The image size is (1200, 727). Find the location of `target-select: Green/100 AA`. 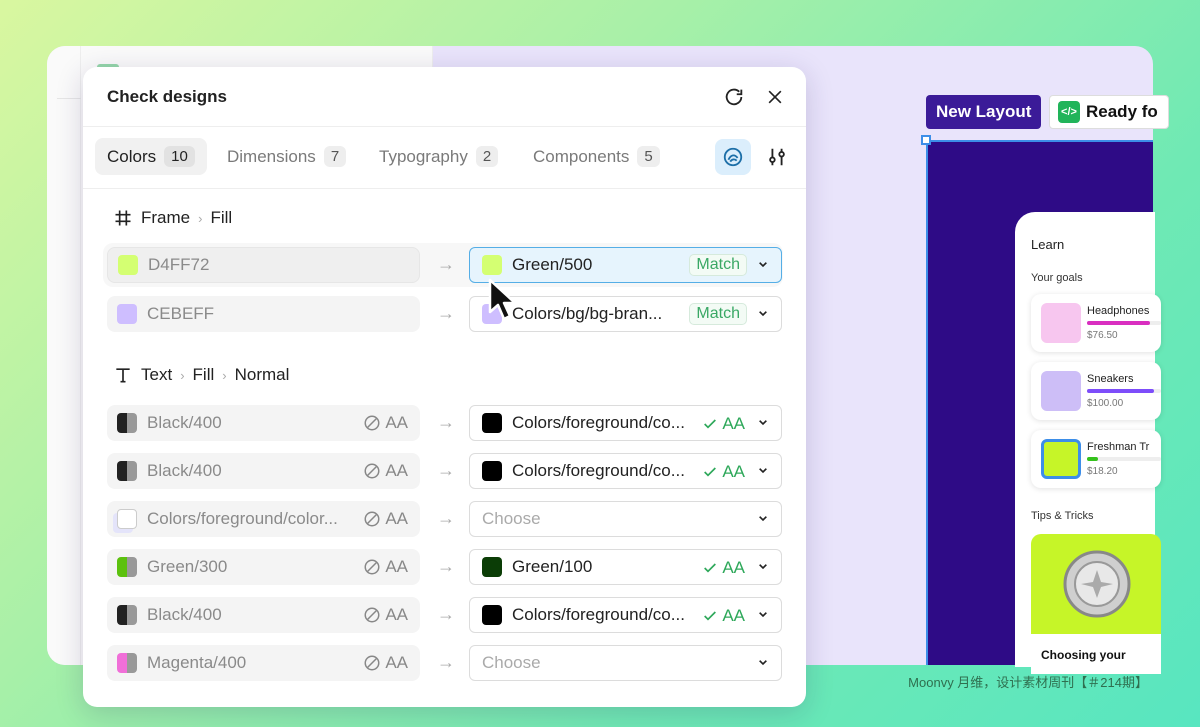

target-select: Green/100 AA is located at coordinates (625, 567).